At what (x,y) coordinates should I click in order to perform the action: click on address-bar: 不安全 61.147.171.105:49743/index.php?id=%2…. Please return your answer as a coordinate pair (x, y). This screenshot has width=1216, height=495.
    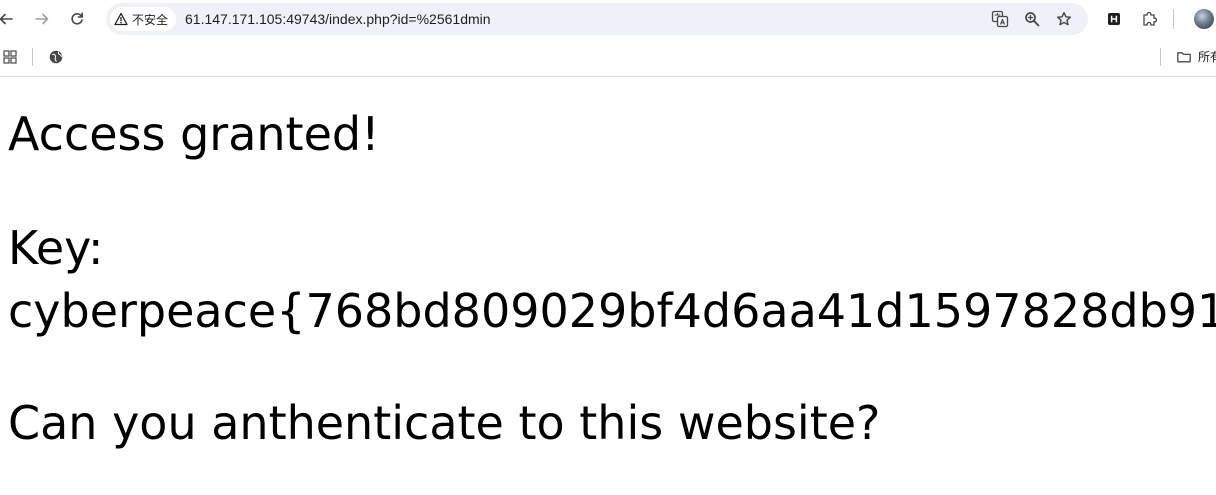
    Looking at the image, I should click on (597, 19).